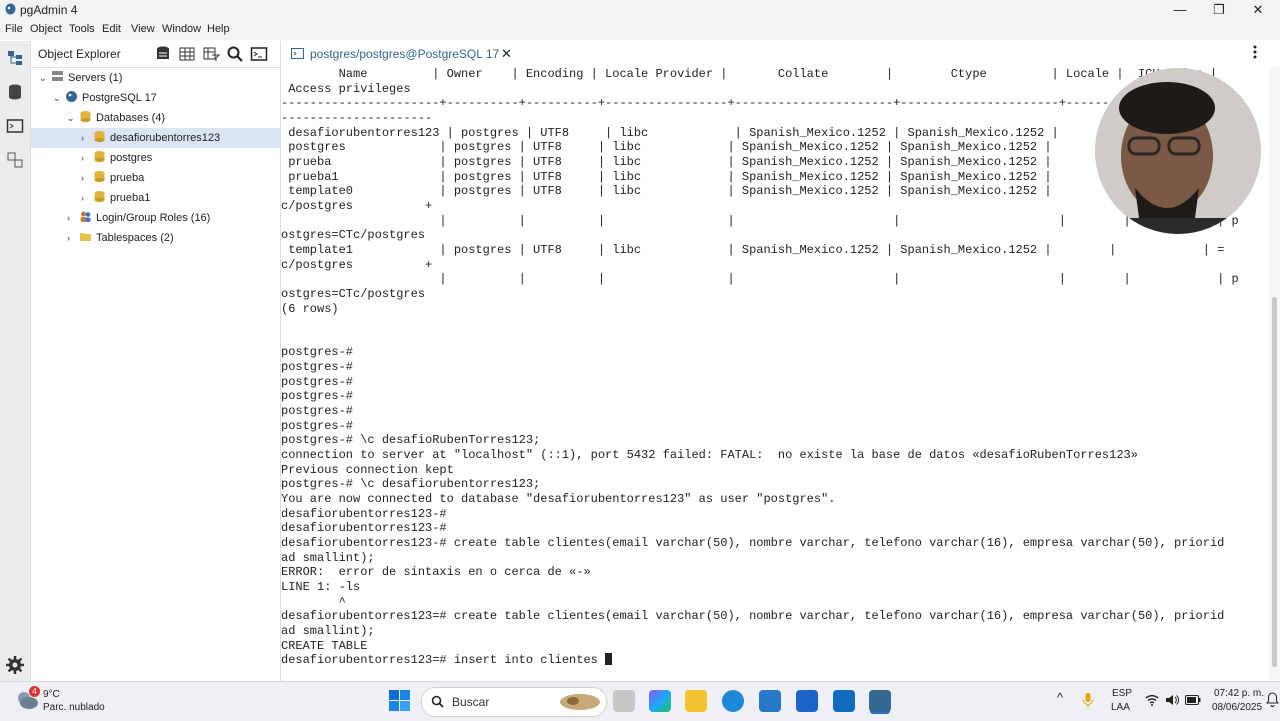 The width and height of the screenshot is (1280, 721). I want to click on tree-item-db-prueba: › prueba, so click(112, 178).